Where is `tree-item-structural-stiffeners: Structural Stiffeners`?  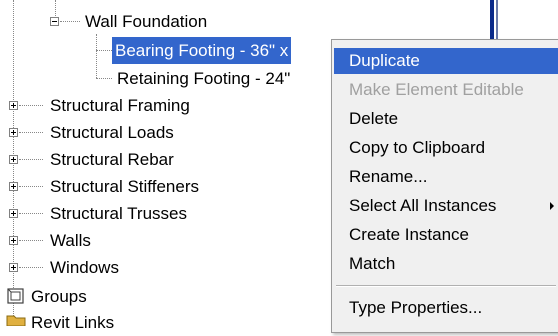
tree-item-structural-stiffeners: Structural Stiffeners is located at coordinates (124, 186).